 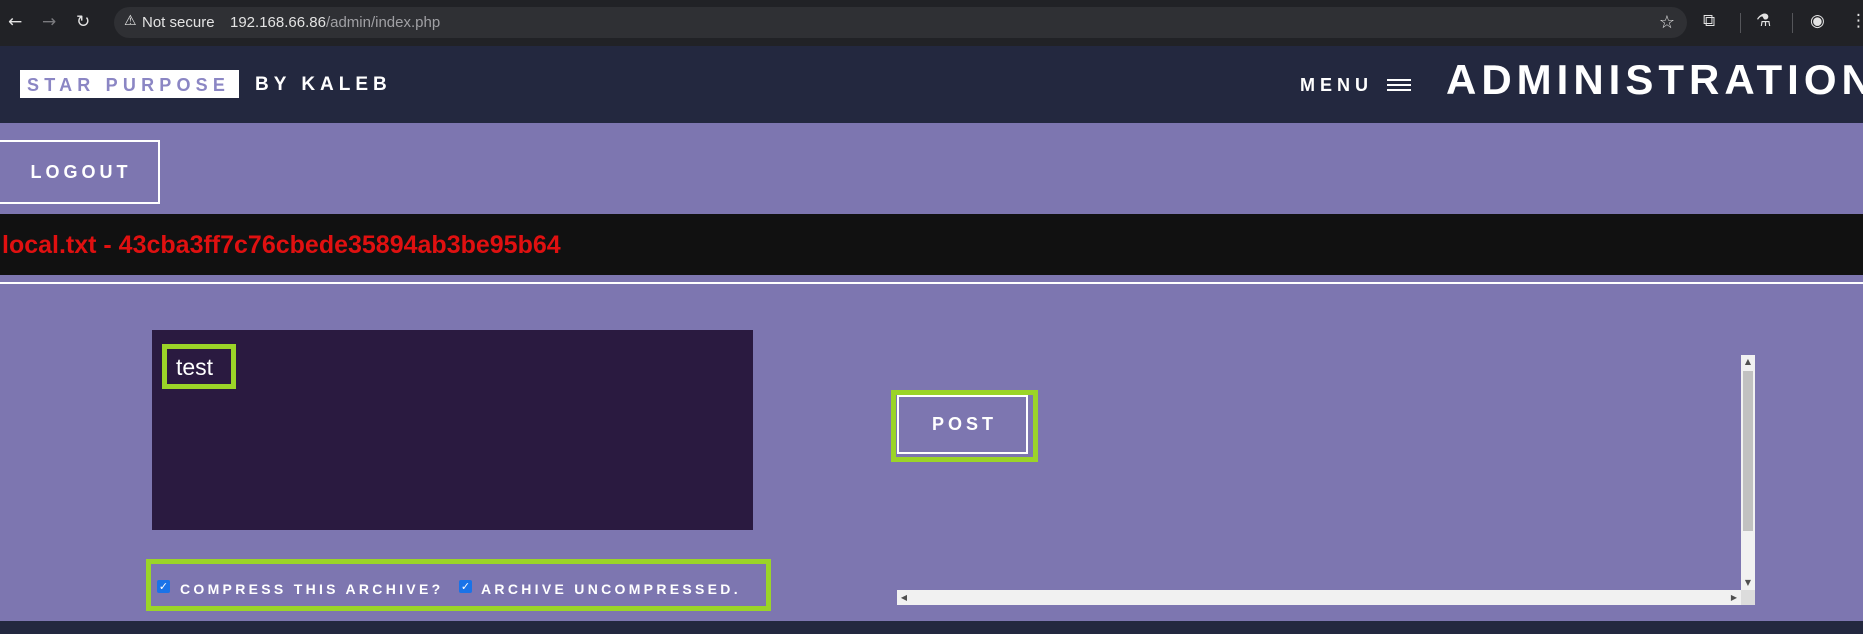 I want to click on scroll-right-icon: ▶, so click(x=1734, y=597).